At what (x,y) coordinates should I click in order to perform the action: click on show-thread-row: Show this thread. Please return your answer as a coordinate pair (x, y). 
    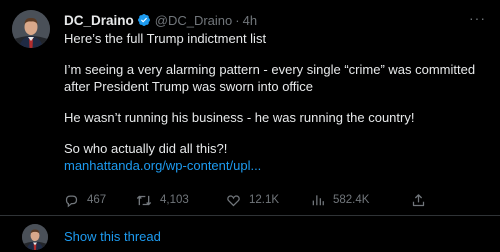
    Looking at the image, I should click on (250, 234).